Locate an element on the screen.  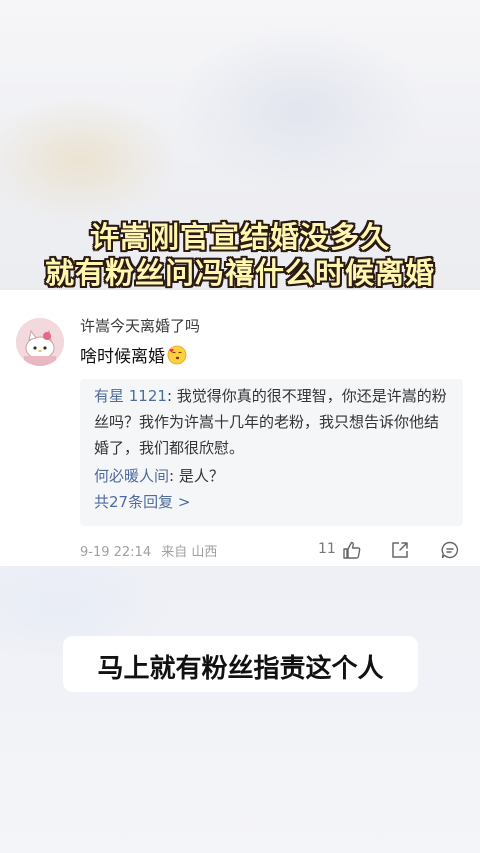
reply-item: 何必暖人间: 是人？ is located at coordinates (272, 476).